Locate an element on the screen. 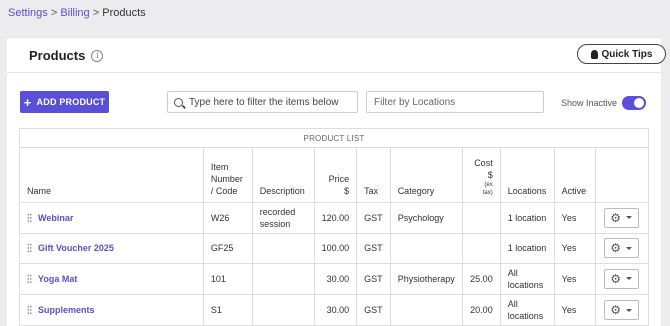 The image size is (670, 326). table-caption: PRODUCT LIST is located at coordinates (334, 138).